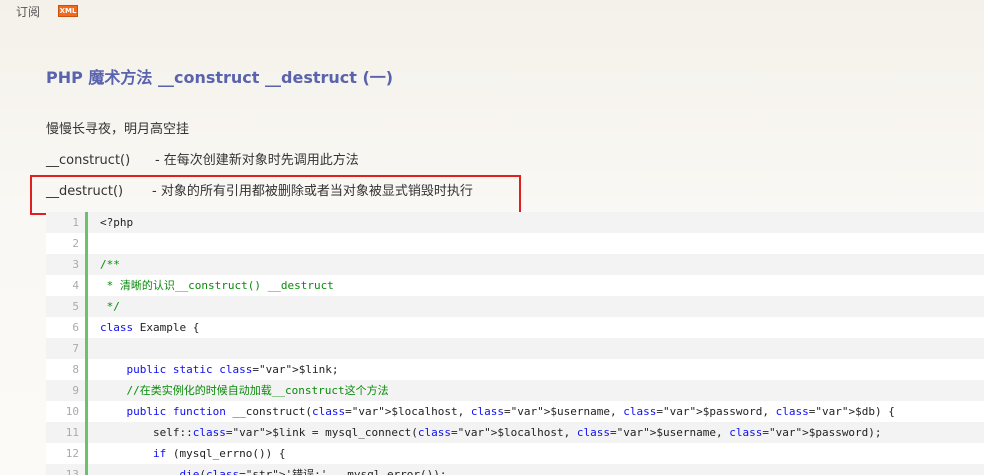 This screenshot has width=984, height=475. Describe the element at coordinates (110, 264) in the screenshot. I see `code-text: /**` at that location.